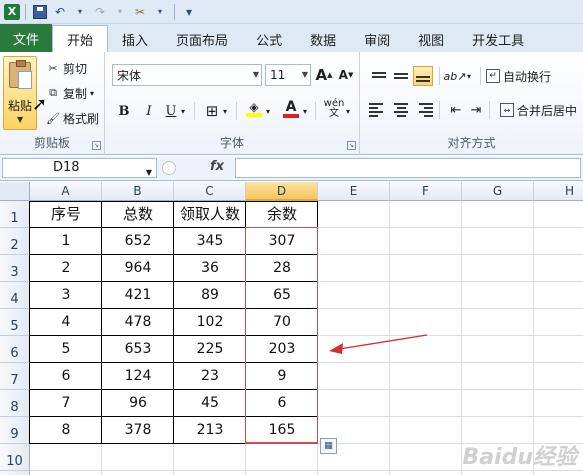 This screenshot has height=475, width=583. I want to click on font-name-combo: 宋体 ▼, so click(187, 75).